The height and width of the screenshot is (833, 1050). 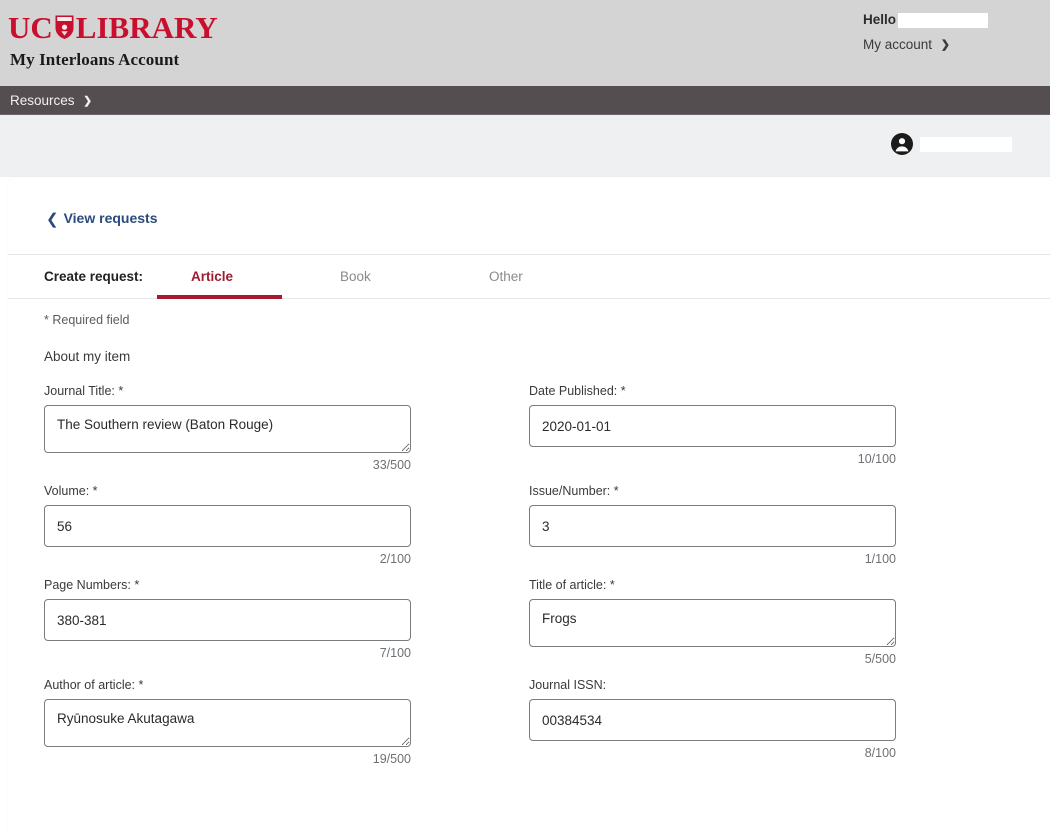 What do you see at coordinates (87, 356) in the screenshot?
I see `section-title-about-my-item: About my item` at bounding box center [87, 356].